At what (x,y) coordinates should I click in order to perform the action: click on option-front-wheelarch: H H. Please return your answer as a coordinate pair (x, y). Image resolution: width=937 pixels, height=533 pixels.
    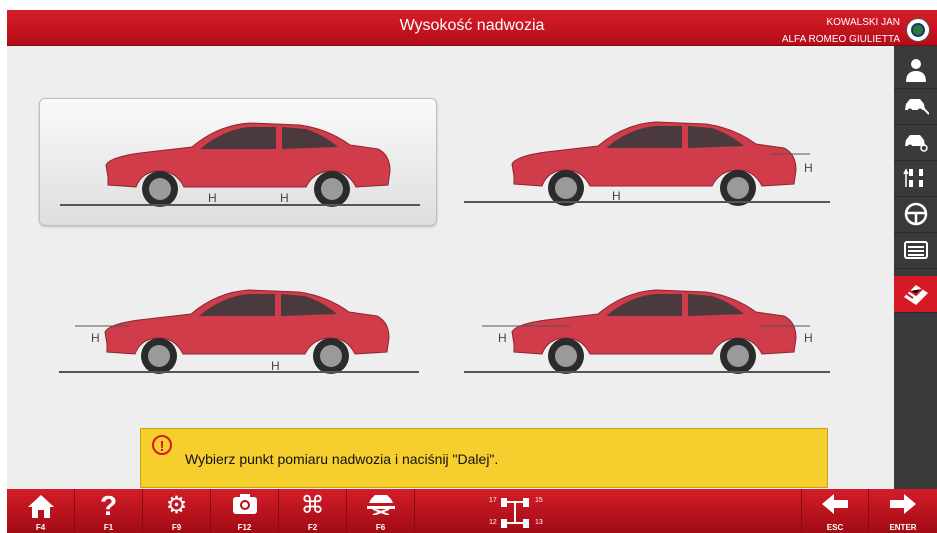
    Looking at the image, I should click on (237, 329).